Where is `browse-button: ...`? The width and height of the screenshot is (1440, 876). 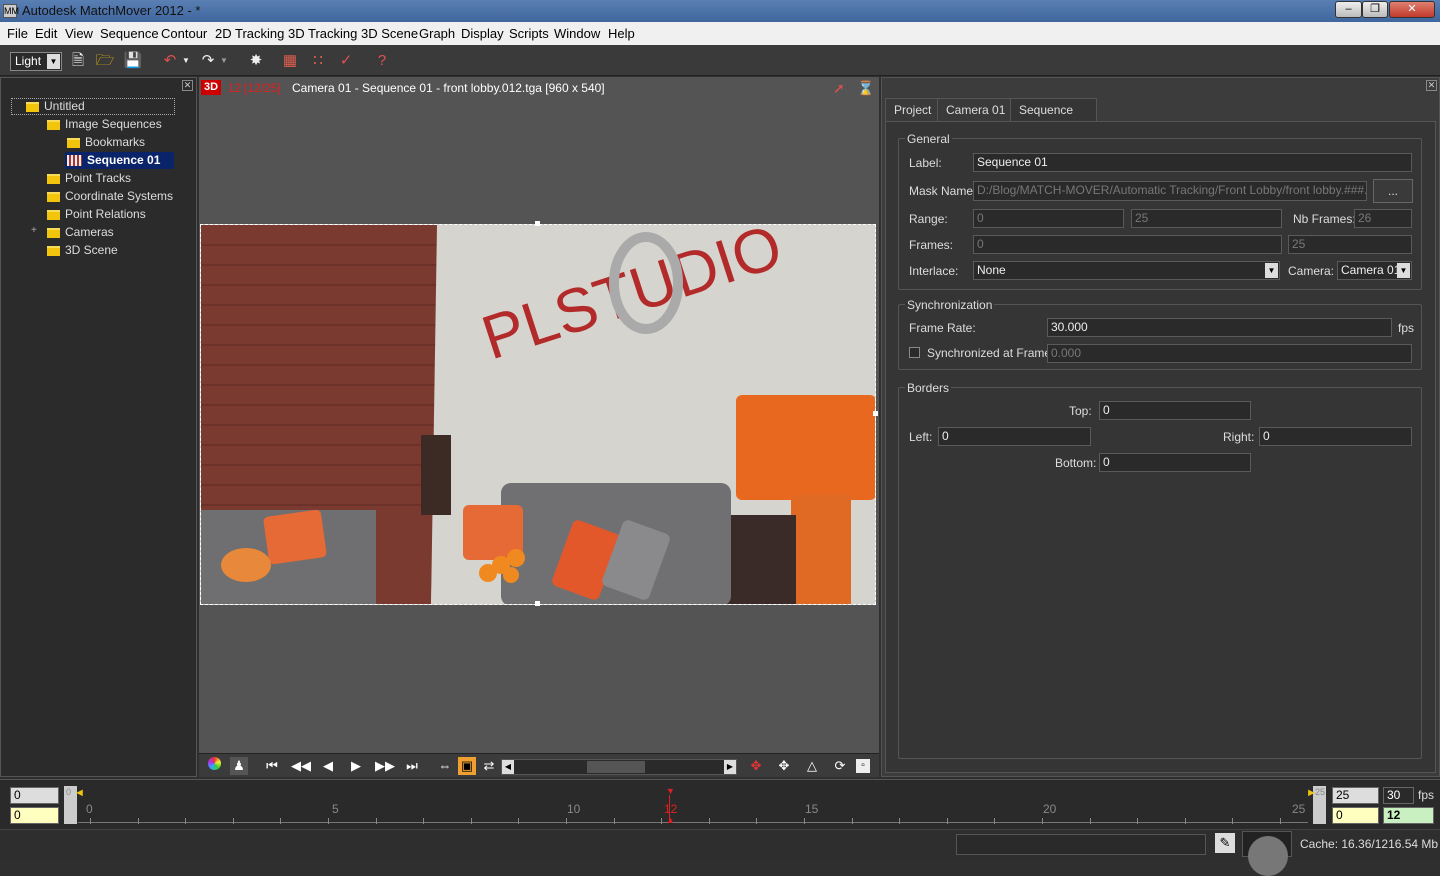
browse-button: ... is located at coordinates (1393, 191).